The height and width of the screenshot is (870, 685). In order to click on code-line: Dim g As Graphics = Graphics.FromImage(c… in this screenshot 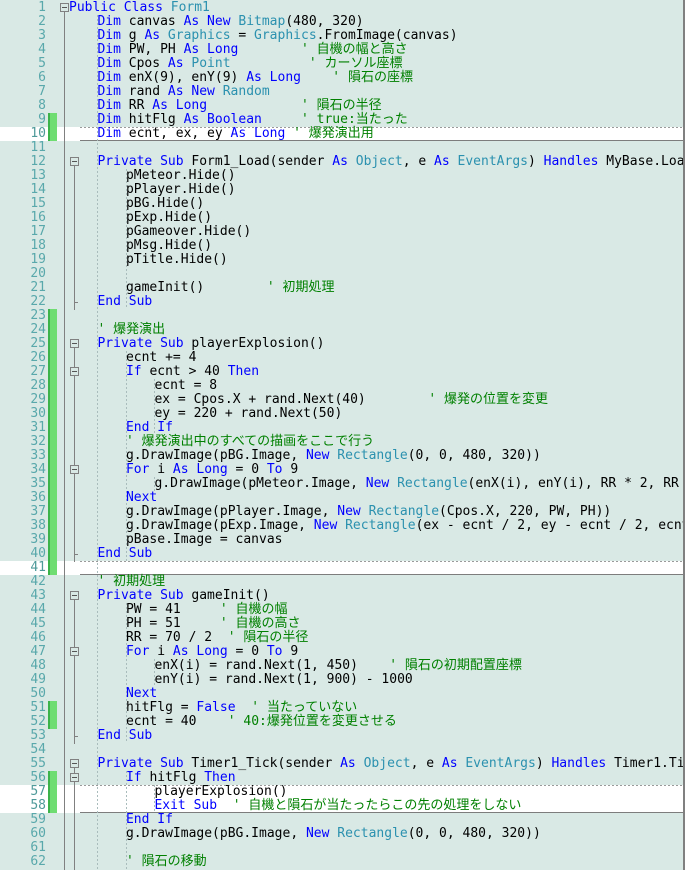, I will do `click(277, 36)`.